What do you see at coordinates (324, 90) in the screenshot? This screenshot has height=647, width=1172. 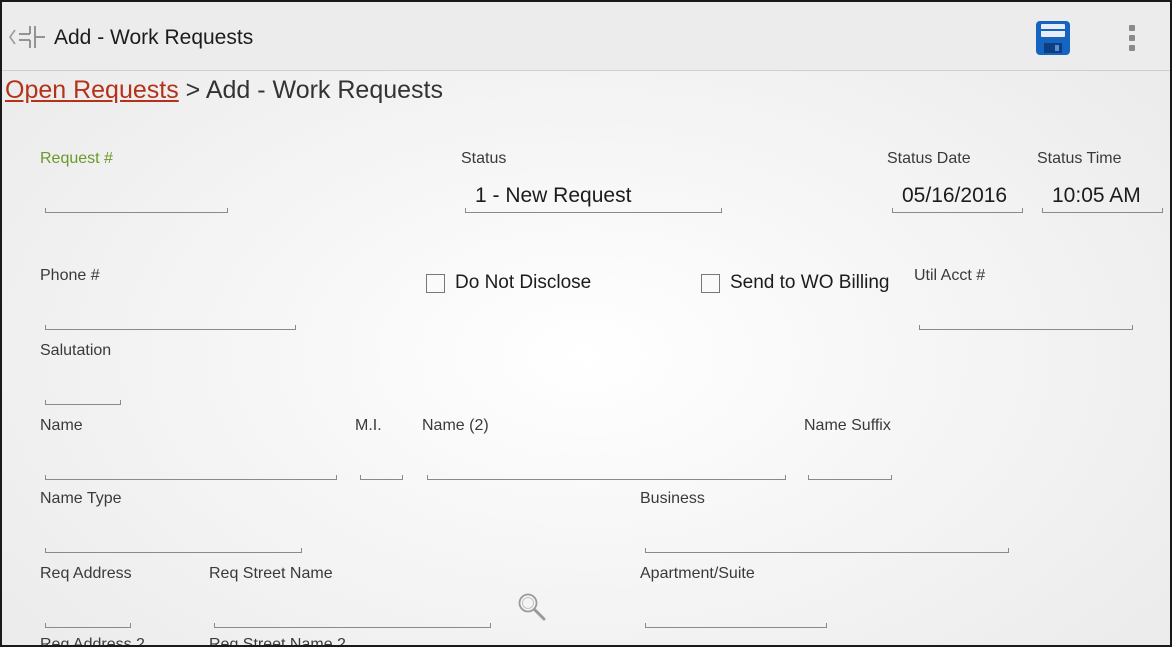 I see `breadcrumb-current: Add - Work Requests` at bounding box center [324, 90].